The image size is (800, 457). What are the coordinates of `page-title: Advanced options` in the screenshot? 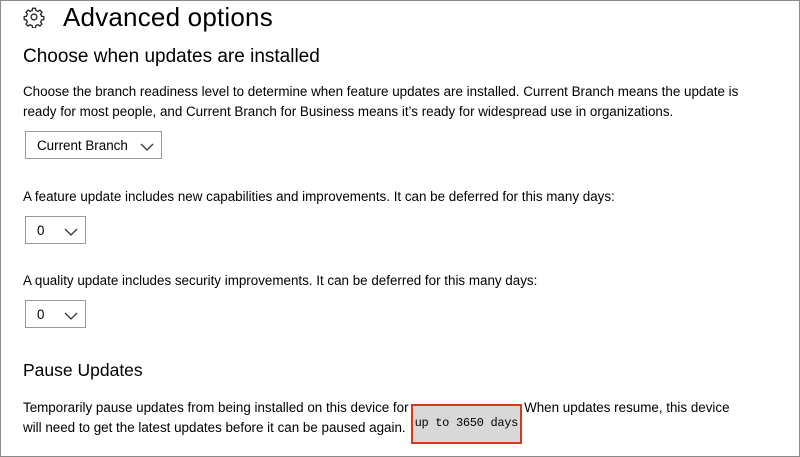 It's located at (168, 16).